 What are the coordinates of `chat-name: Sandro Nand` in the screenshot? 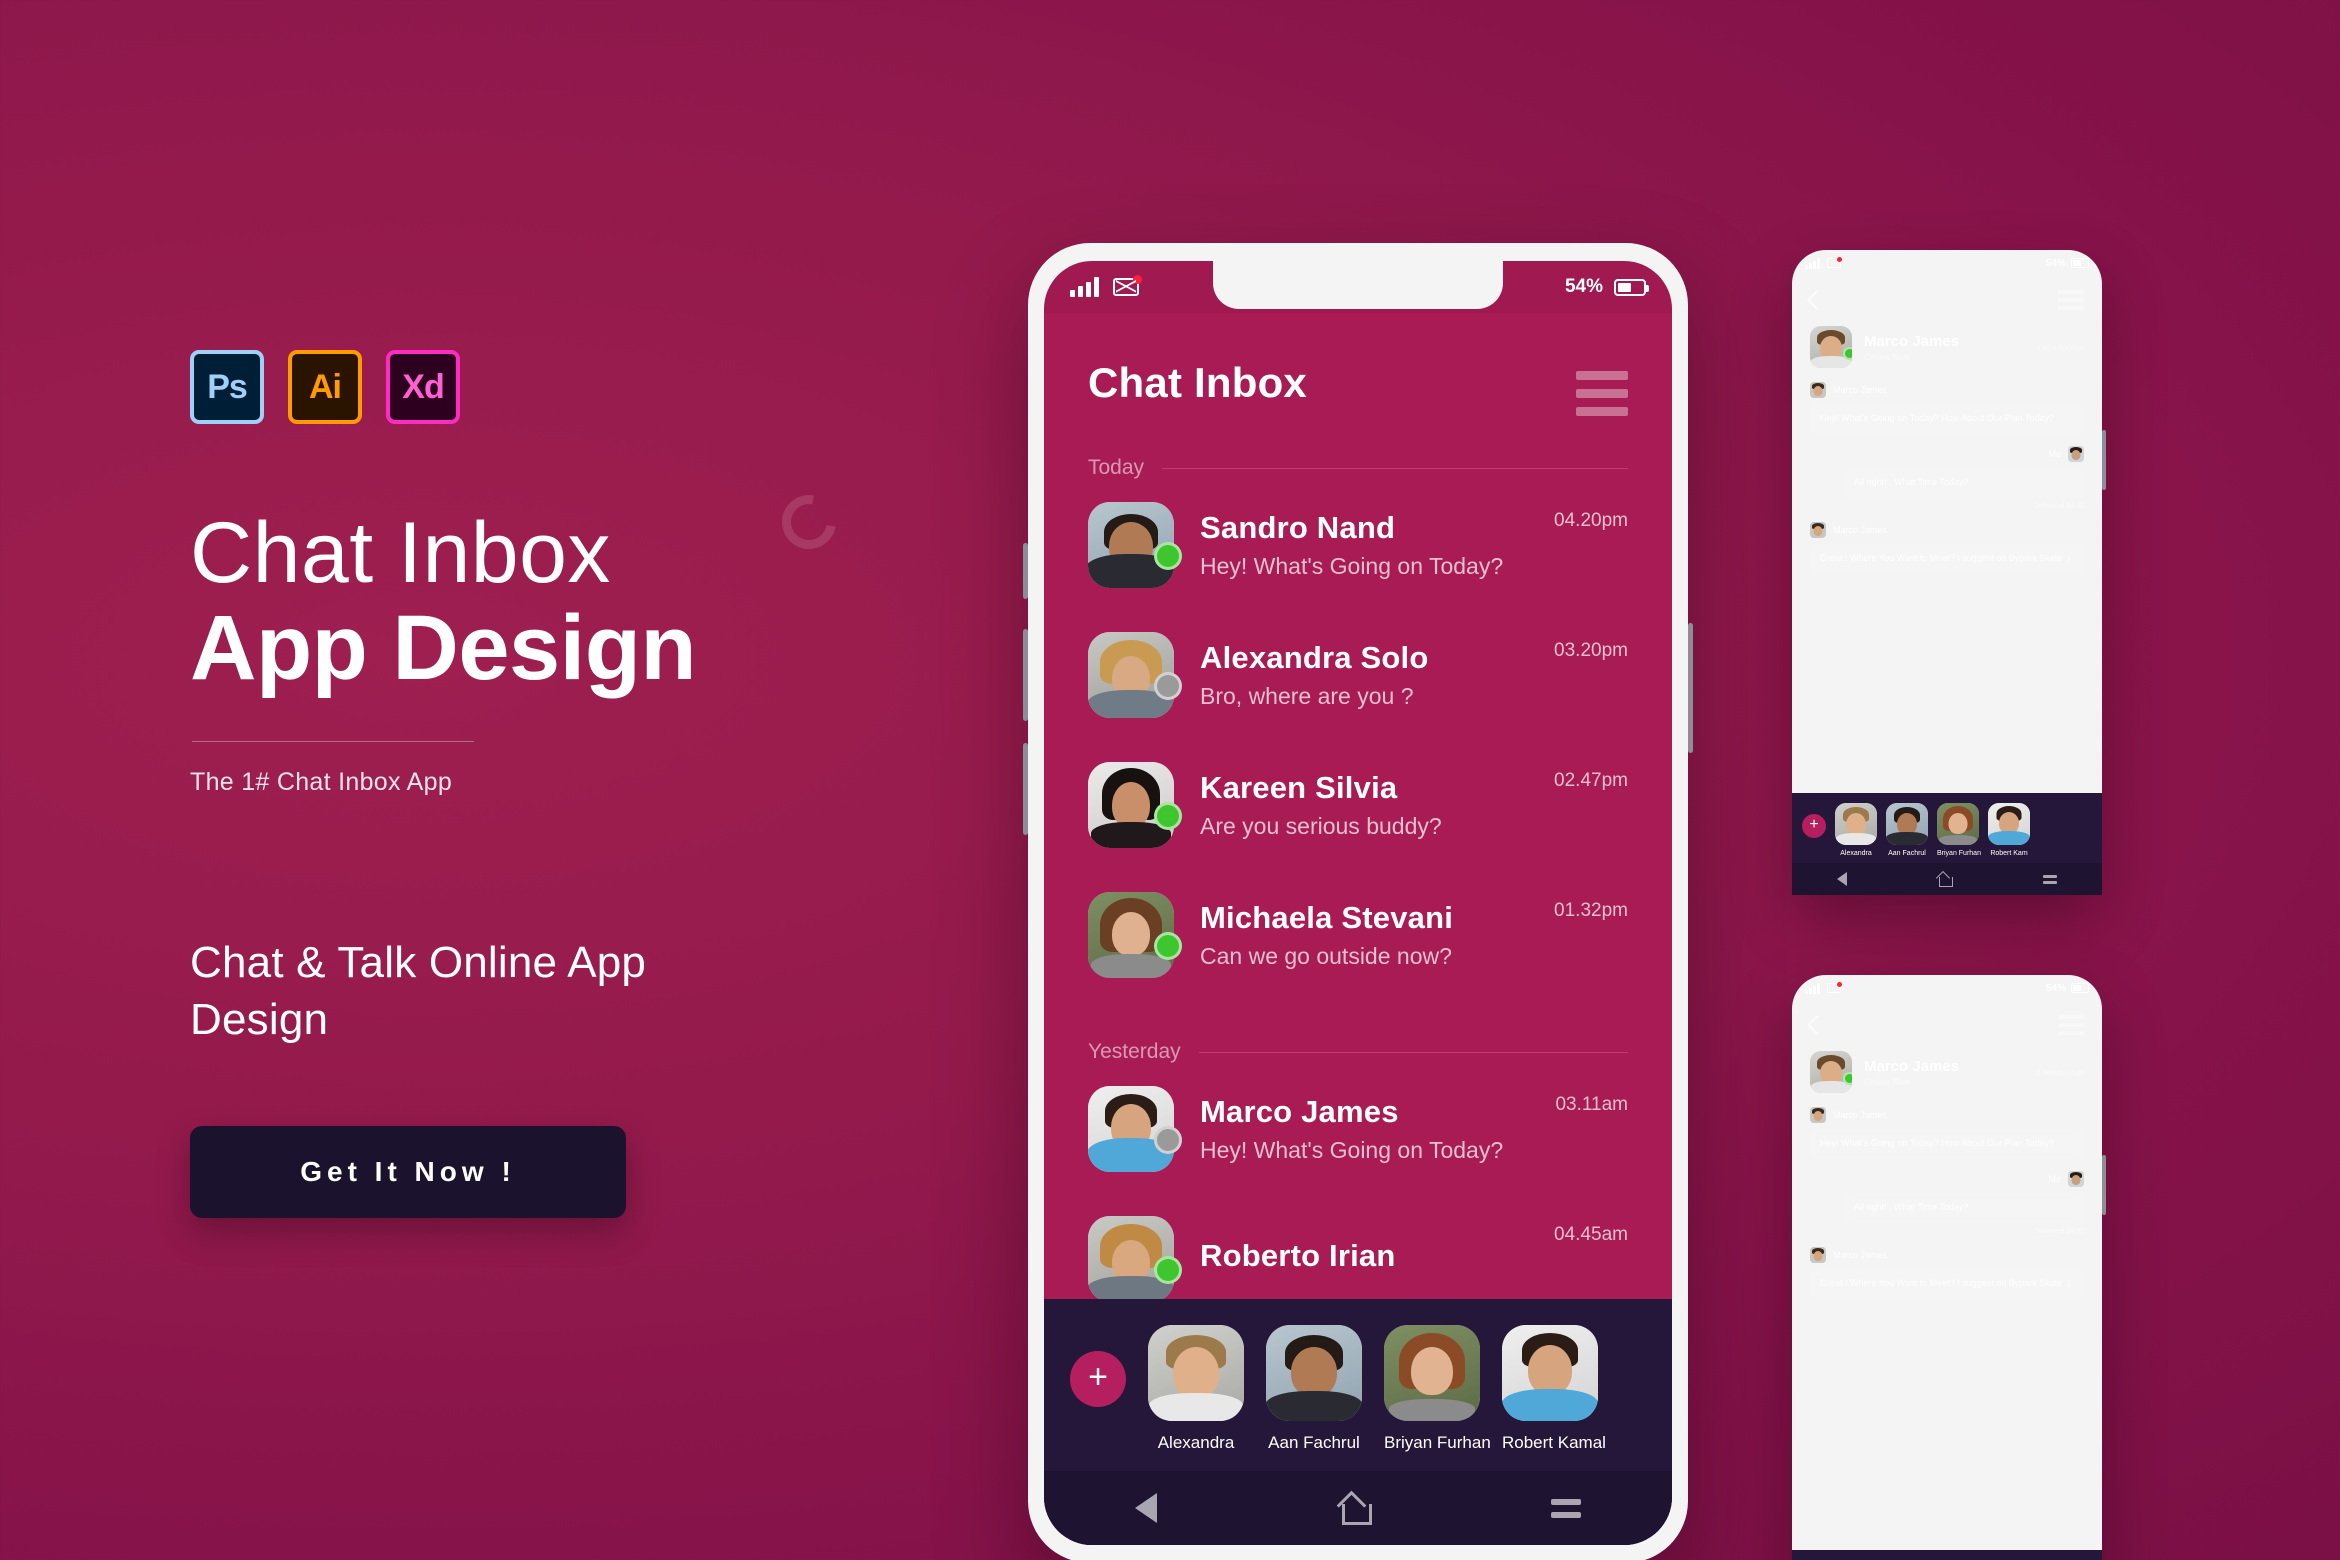 It's located at (1298, 527).